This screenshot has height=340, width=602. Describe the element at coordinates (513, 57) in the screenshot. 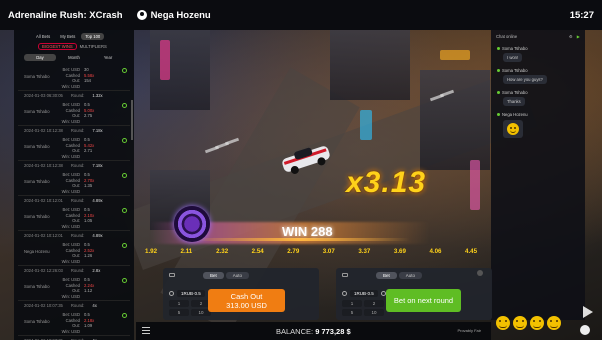

I see `chat-bubble: I won!` at that location.